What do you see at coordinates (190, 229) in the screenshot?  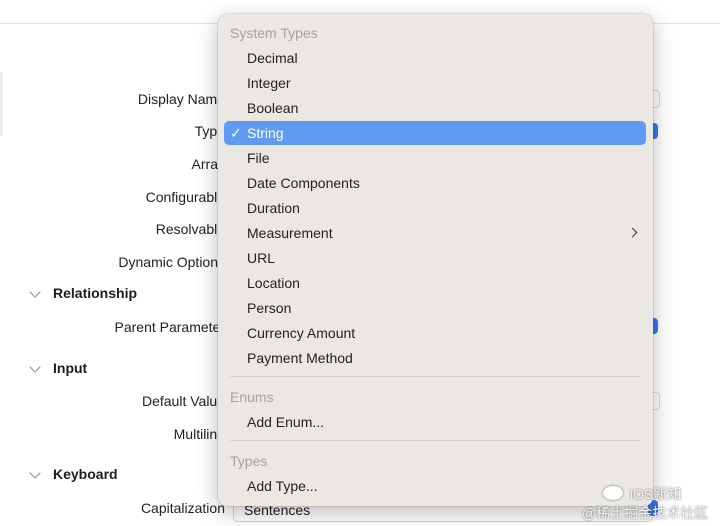 I see `resolvable-label: Resolvable` at bounding box center [190, 229].